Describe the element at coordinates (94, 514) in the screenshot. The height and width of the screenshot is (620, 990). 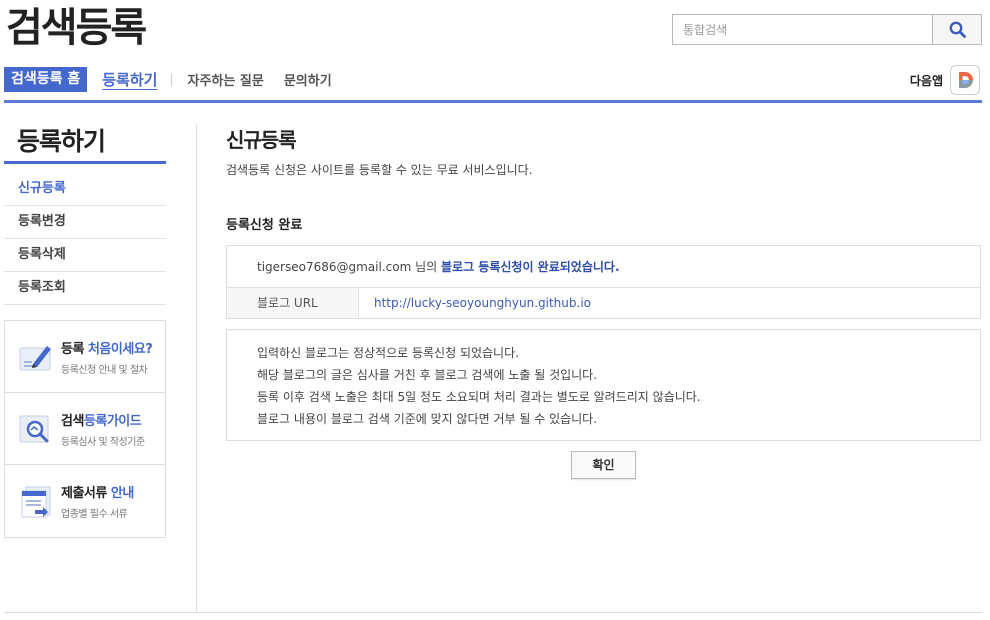
I see `promo-documents-sub: 업종별 필수 서류` at that location.